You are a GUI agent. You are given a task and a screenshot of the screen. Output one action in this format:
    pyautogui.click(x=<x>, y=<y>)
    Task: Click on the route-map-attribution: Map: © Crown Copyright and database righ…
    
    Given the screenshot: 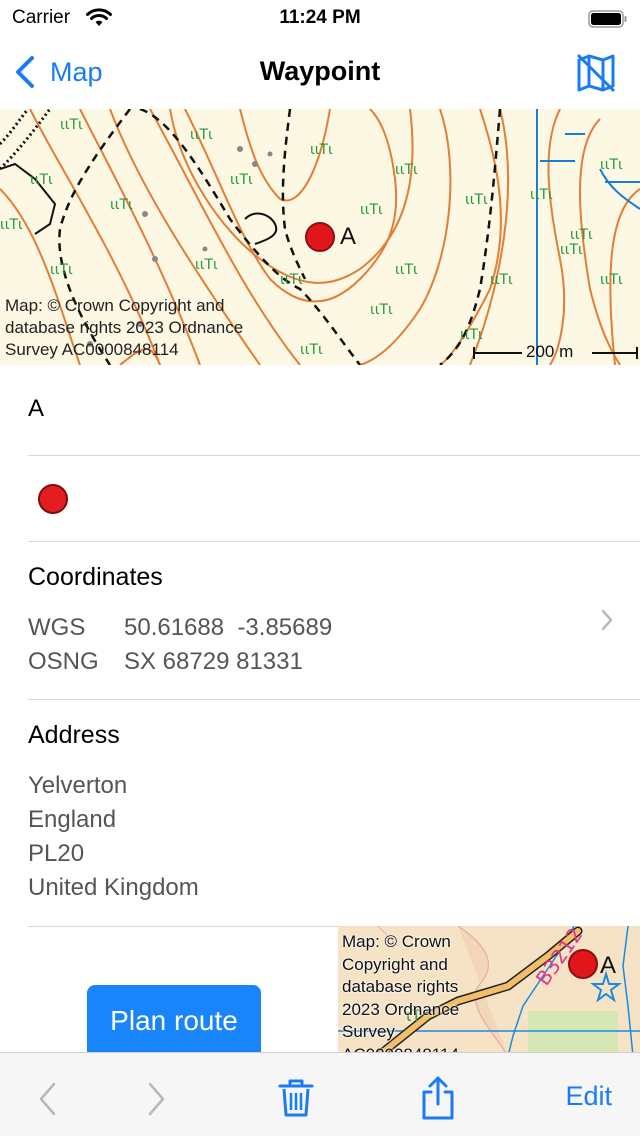 What is the action you would take?
    pyautogui.click(x=400, y=993)
    